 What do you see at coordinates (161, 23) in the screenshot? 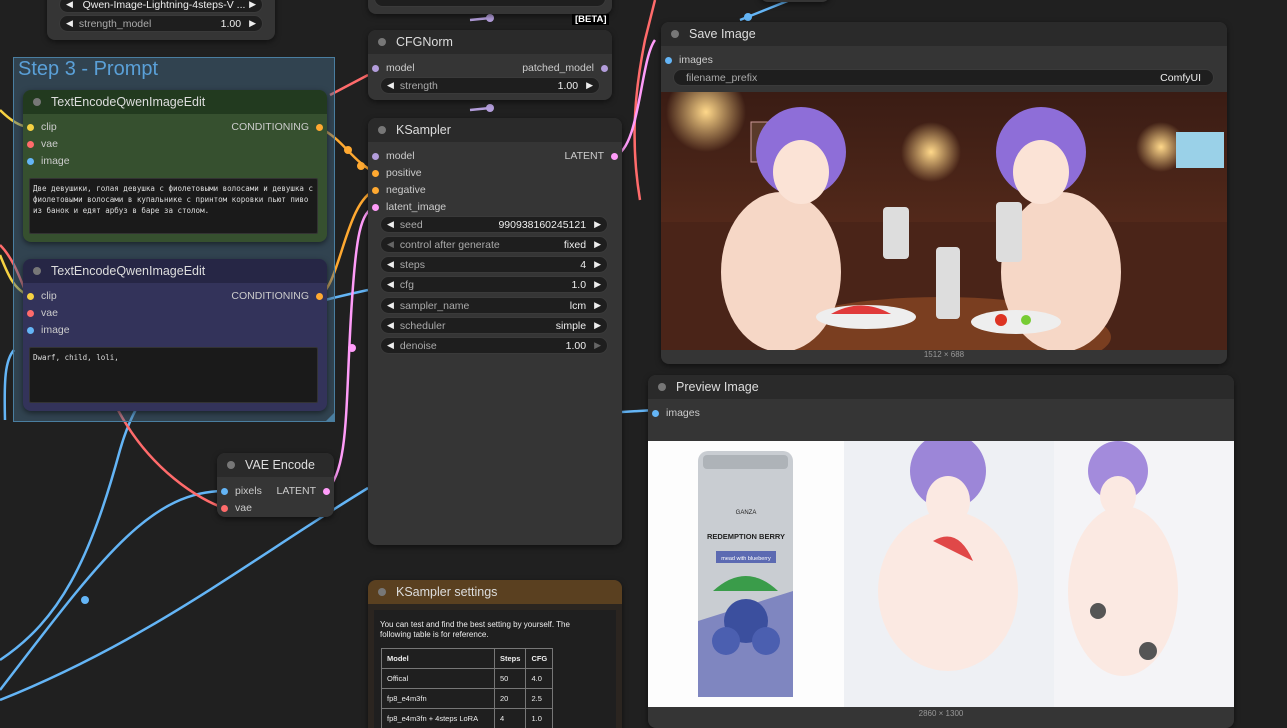
I see `strength-model-widget: ◀ strength_model 1.00 ▶` at bounding box center [161, 23].